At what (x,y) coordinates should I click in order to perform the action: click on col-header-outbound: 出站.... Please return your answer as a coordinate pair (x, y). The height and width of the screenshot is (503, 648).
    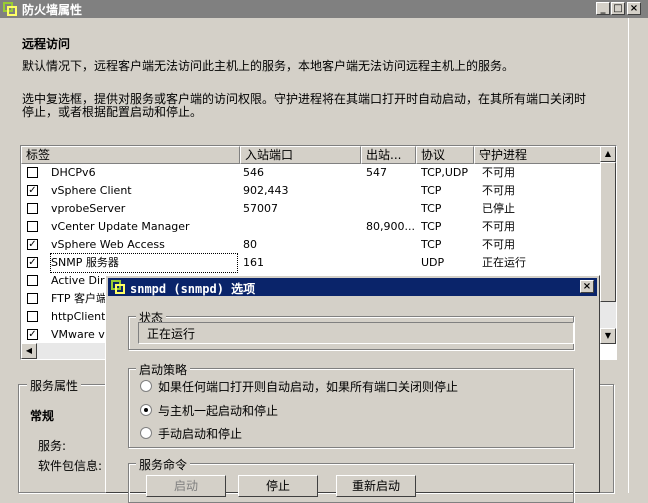
    Looking at the image, I should click on (388, 155).